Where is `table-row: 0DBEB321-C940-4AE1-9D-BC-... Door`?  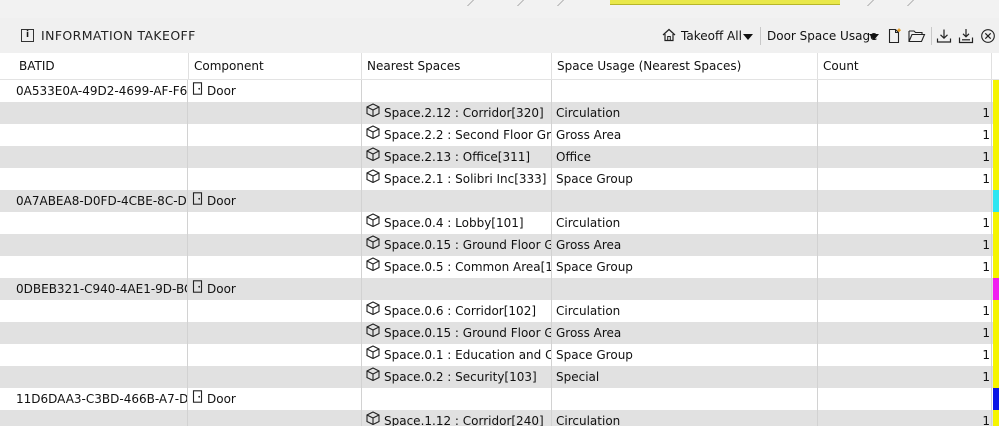 table-row: 0DBEB321-C940-4AE1-9D-BC-... Door is located at coordinates (499, 289).